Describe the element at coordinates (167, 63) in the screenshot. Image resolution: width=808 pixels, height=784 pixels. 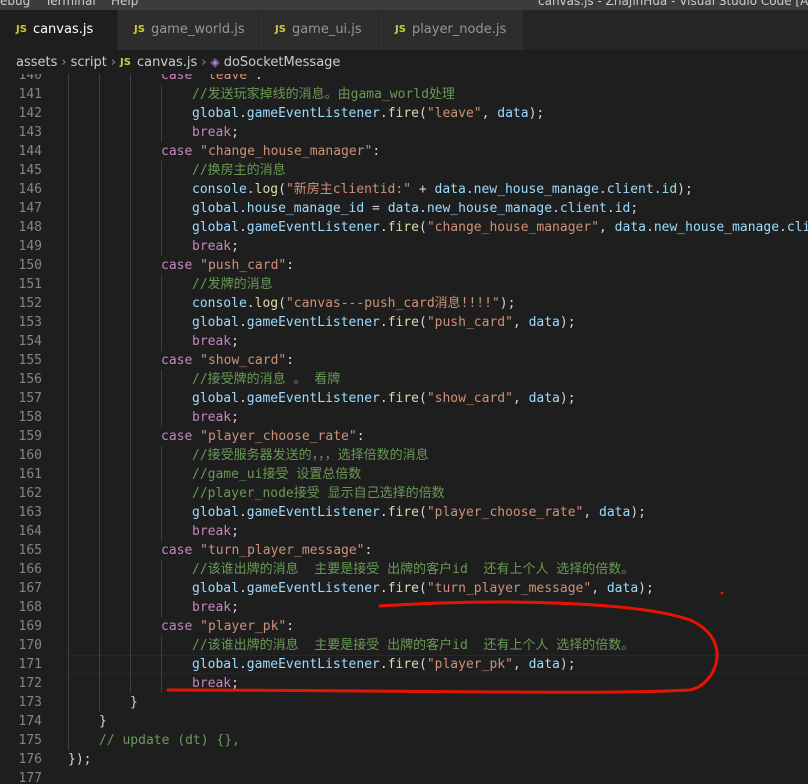
I see `breadcrumb-item-file: canvas.js` at that location.